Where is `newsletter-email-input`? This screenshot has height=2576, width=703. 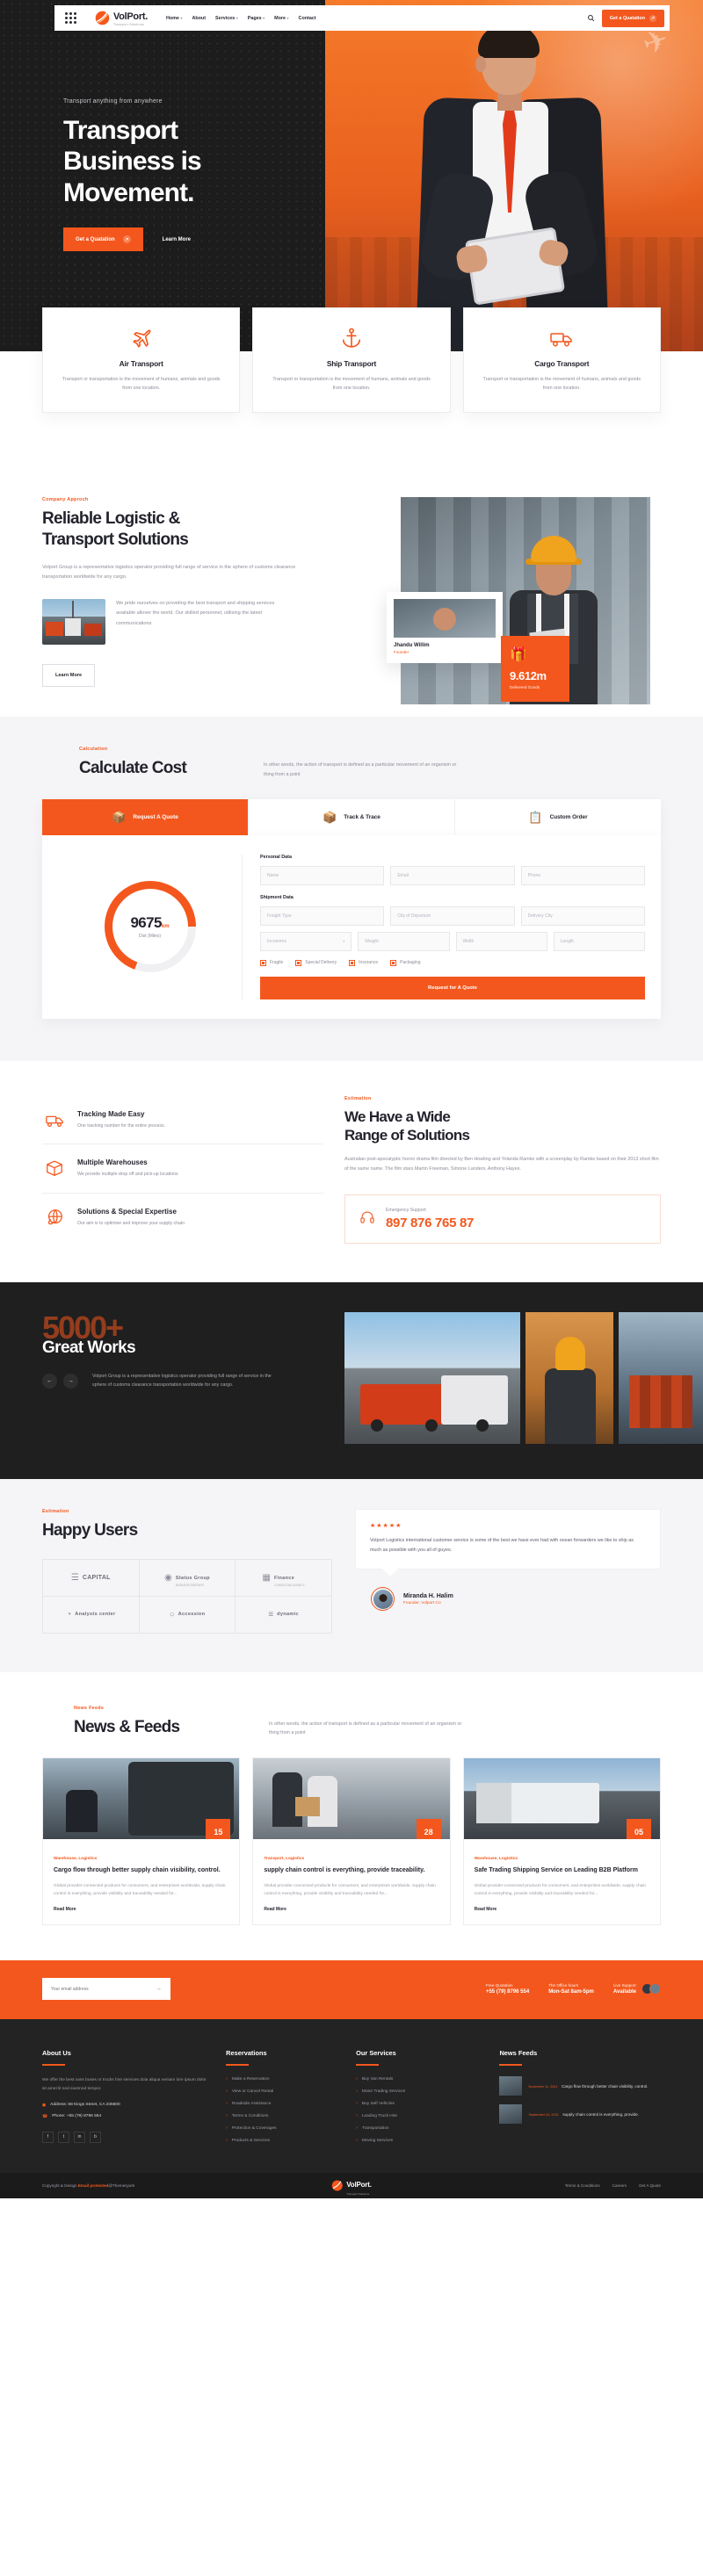
newsletter-email-input is located at coordinates (104, 1989).